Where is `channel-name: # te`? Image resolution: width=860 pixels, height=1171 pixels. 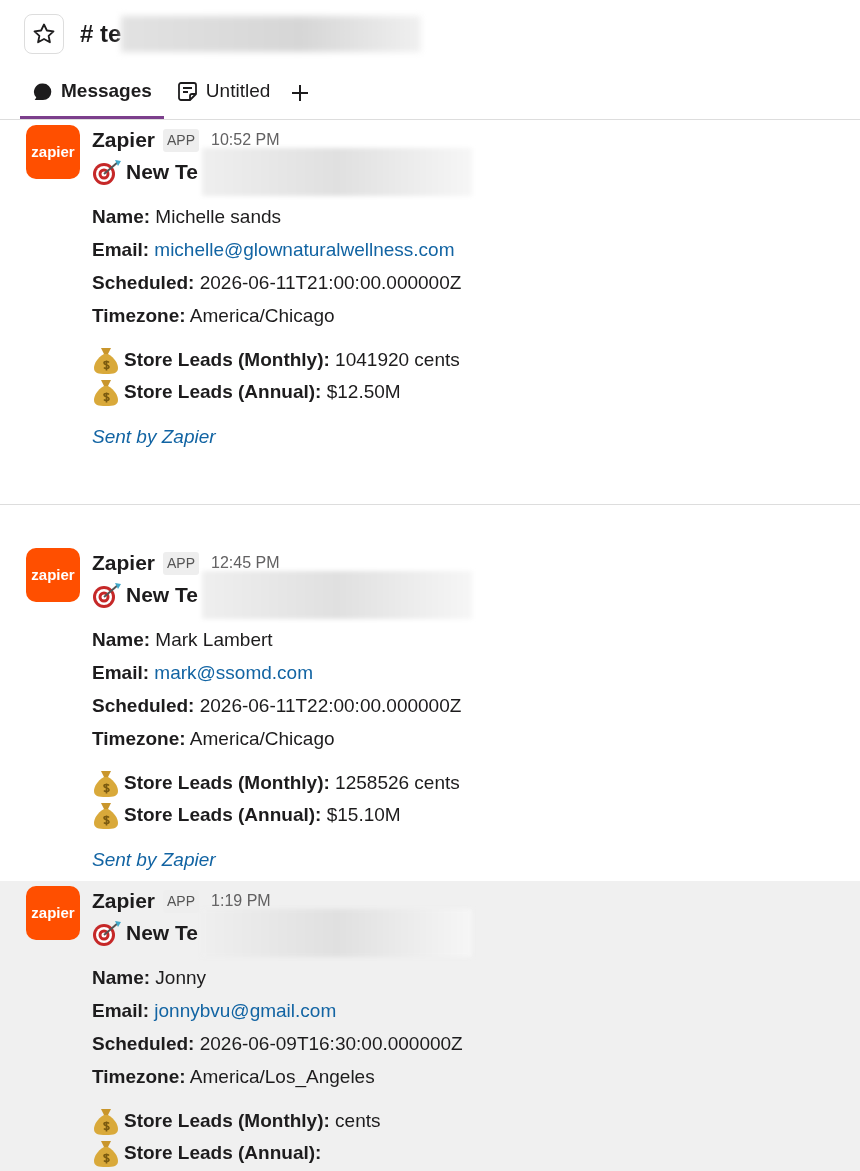
channel-name: # te is located at coordinates (101, 34).